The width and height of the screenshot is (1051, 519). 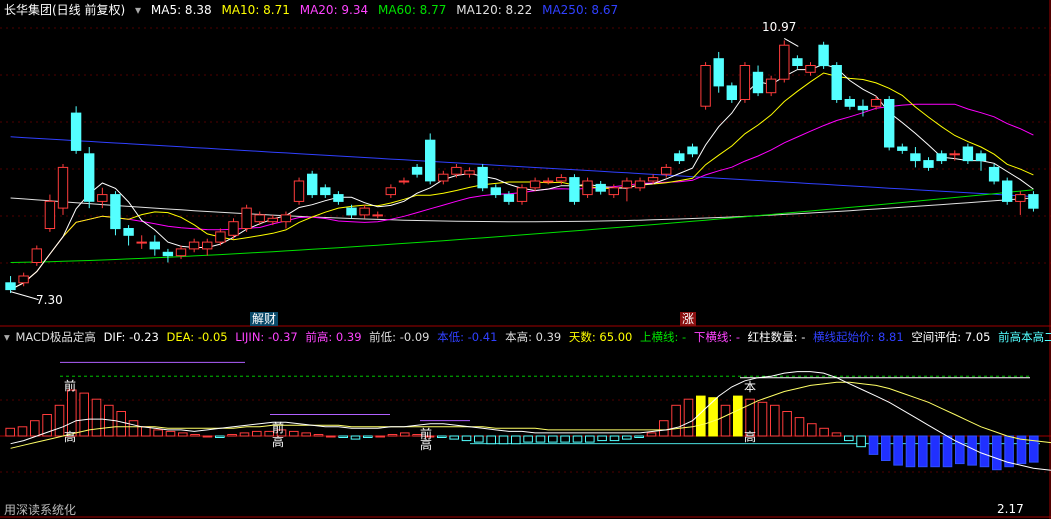 I want to click on macd-gao-label-1: 高, so click(x=70, y=437).